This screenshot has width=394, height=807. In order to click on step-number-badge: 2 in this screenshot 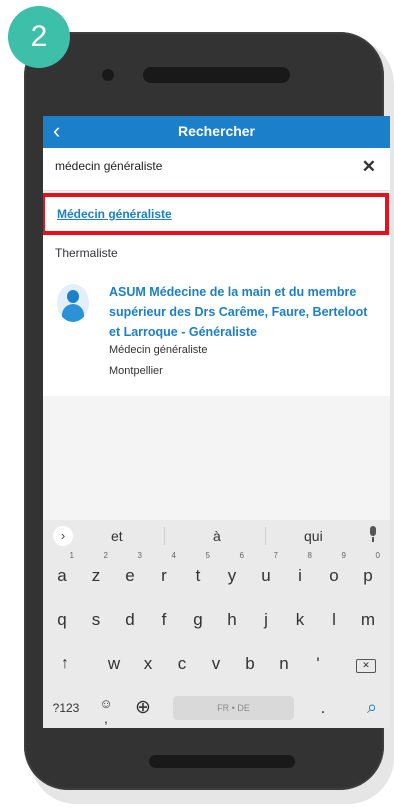, I will do `click(39, 37)`.